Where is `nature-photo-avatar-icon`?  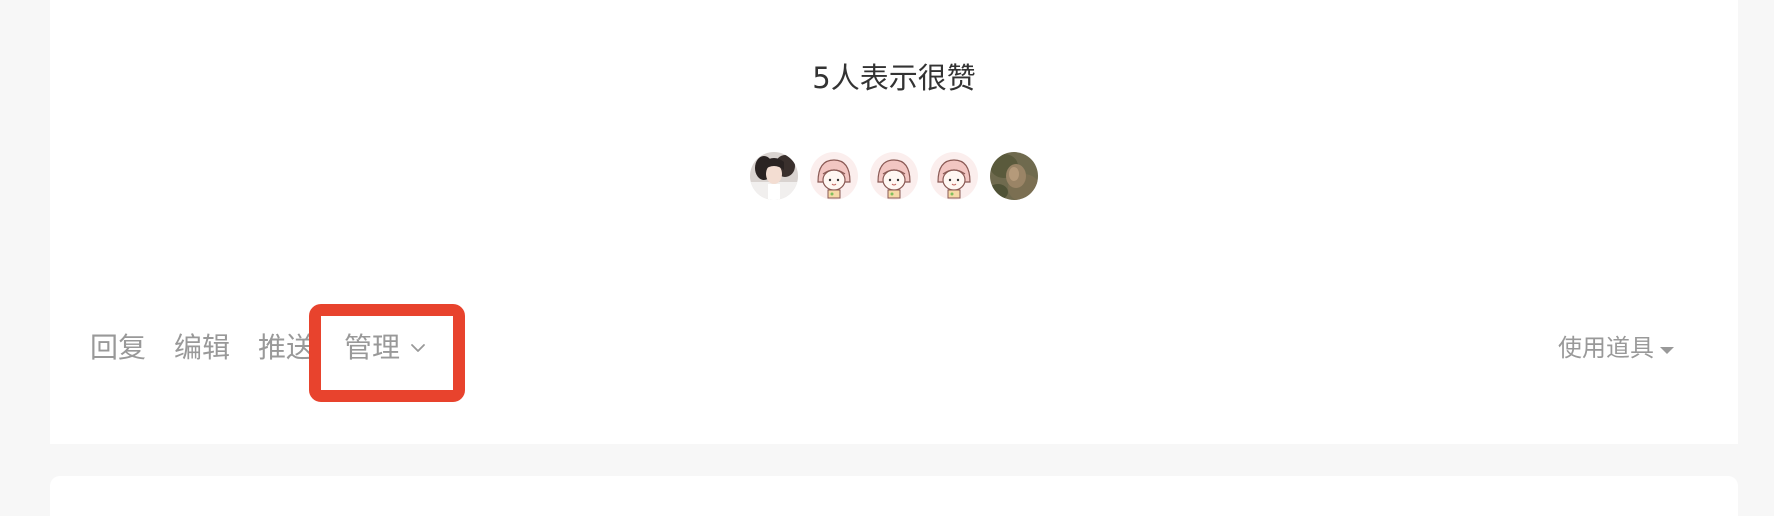
nature-photo-avatar-icon is located at coordinates (1014, 176).